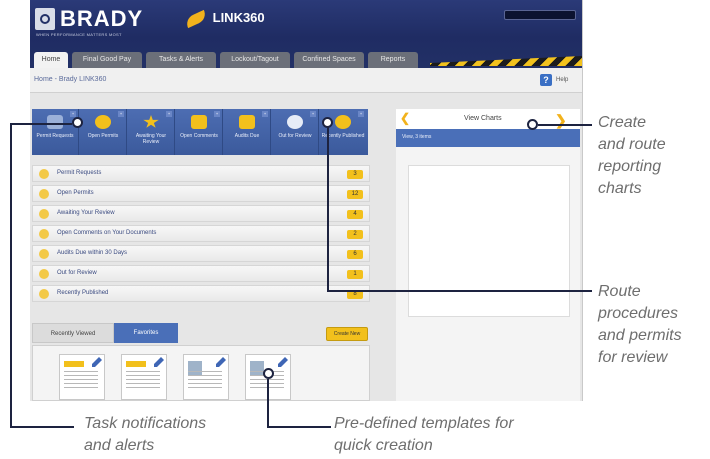 Image resolution: width=710 pixels, height=459 pixels. What do you see at coordinates (151, 132) in the screenshot?
I see `quick-awaiting-review: + Awaiting Your Review` at bounding box center [151, 132].